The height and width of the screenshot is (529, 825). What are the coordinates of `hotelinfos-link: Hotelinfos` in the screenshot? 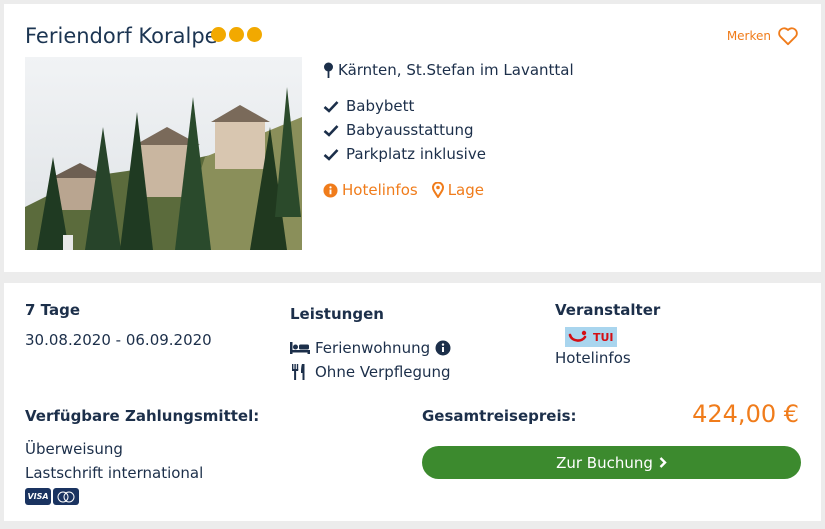 It's located at (370, 190).